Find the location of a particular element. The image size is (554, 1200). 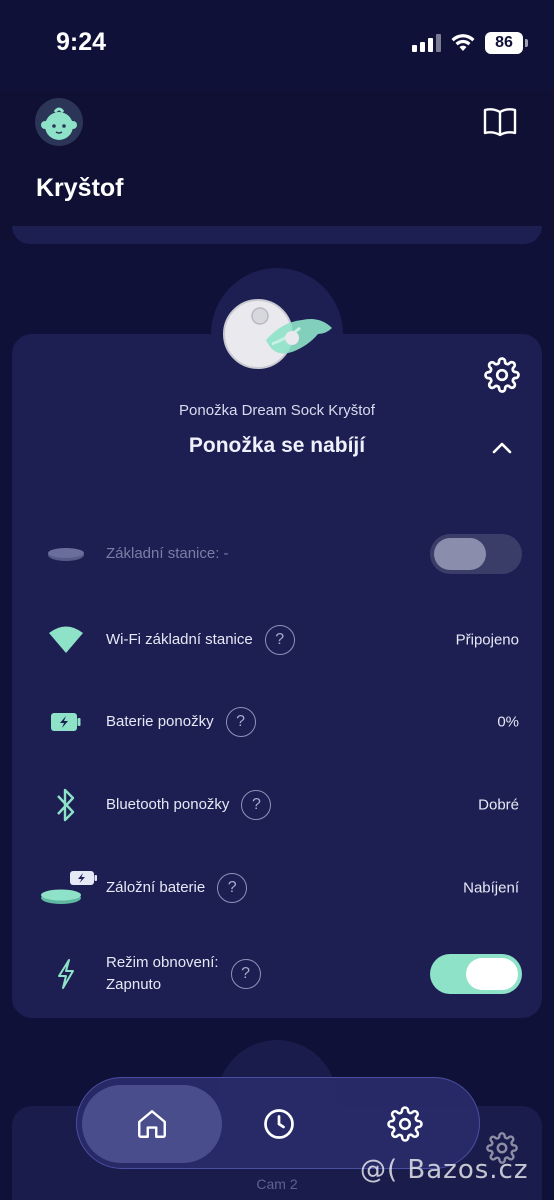

row-backup-battery: Záložní baterie ? Nabíjení is located at coordinates (277, 888).